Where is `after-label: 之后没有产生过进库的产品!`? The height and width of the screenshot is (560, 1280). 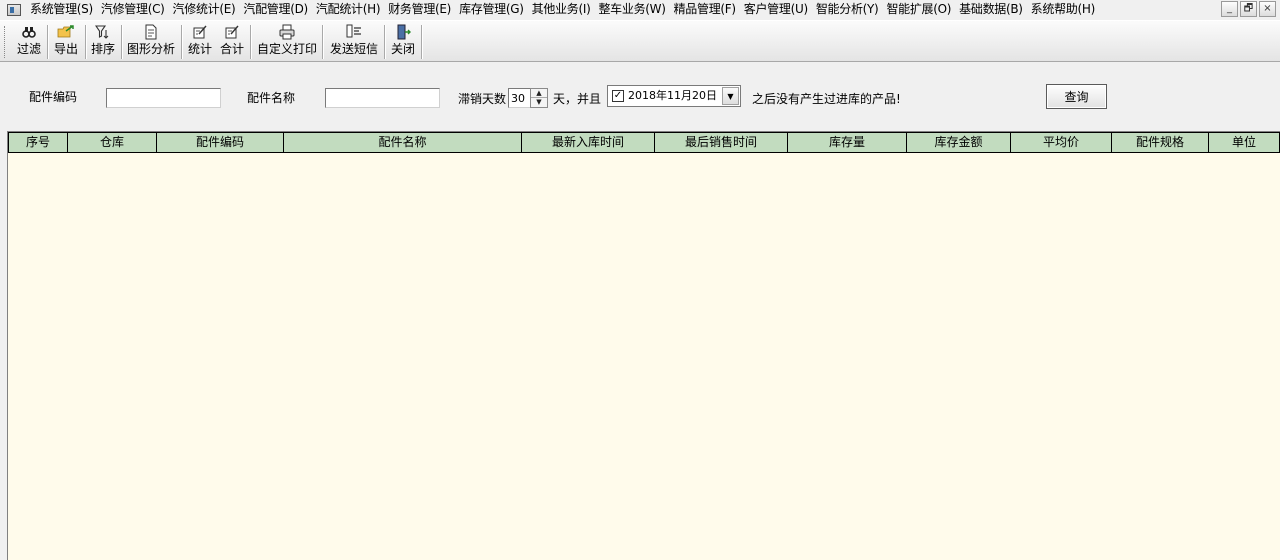 after-label: 之后没有产生过进库的产品! is located at coordinates (826, 99).